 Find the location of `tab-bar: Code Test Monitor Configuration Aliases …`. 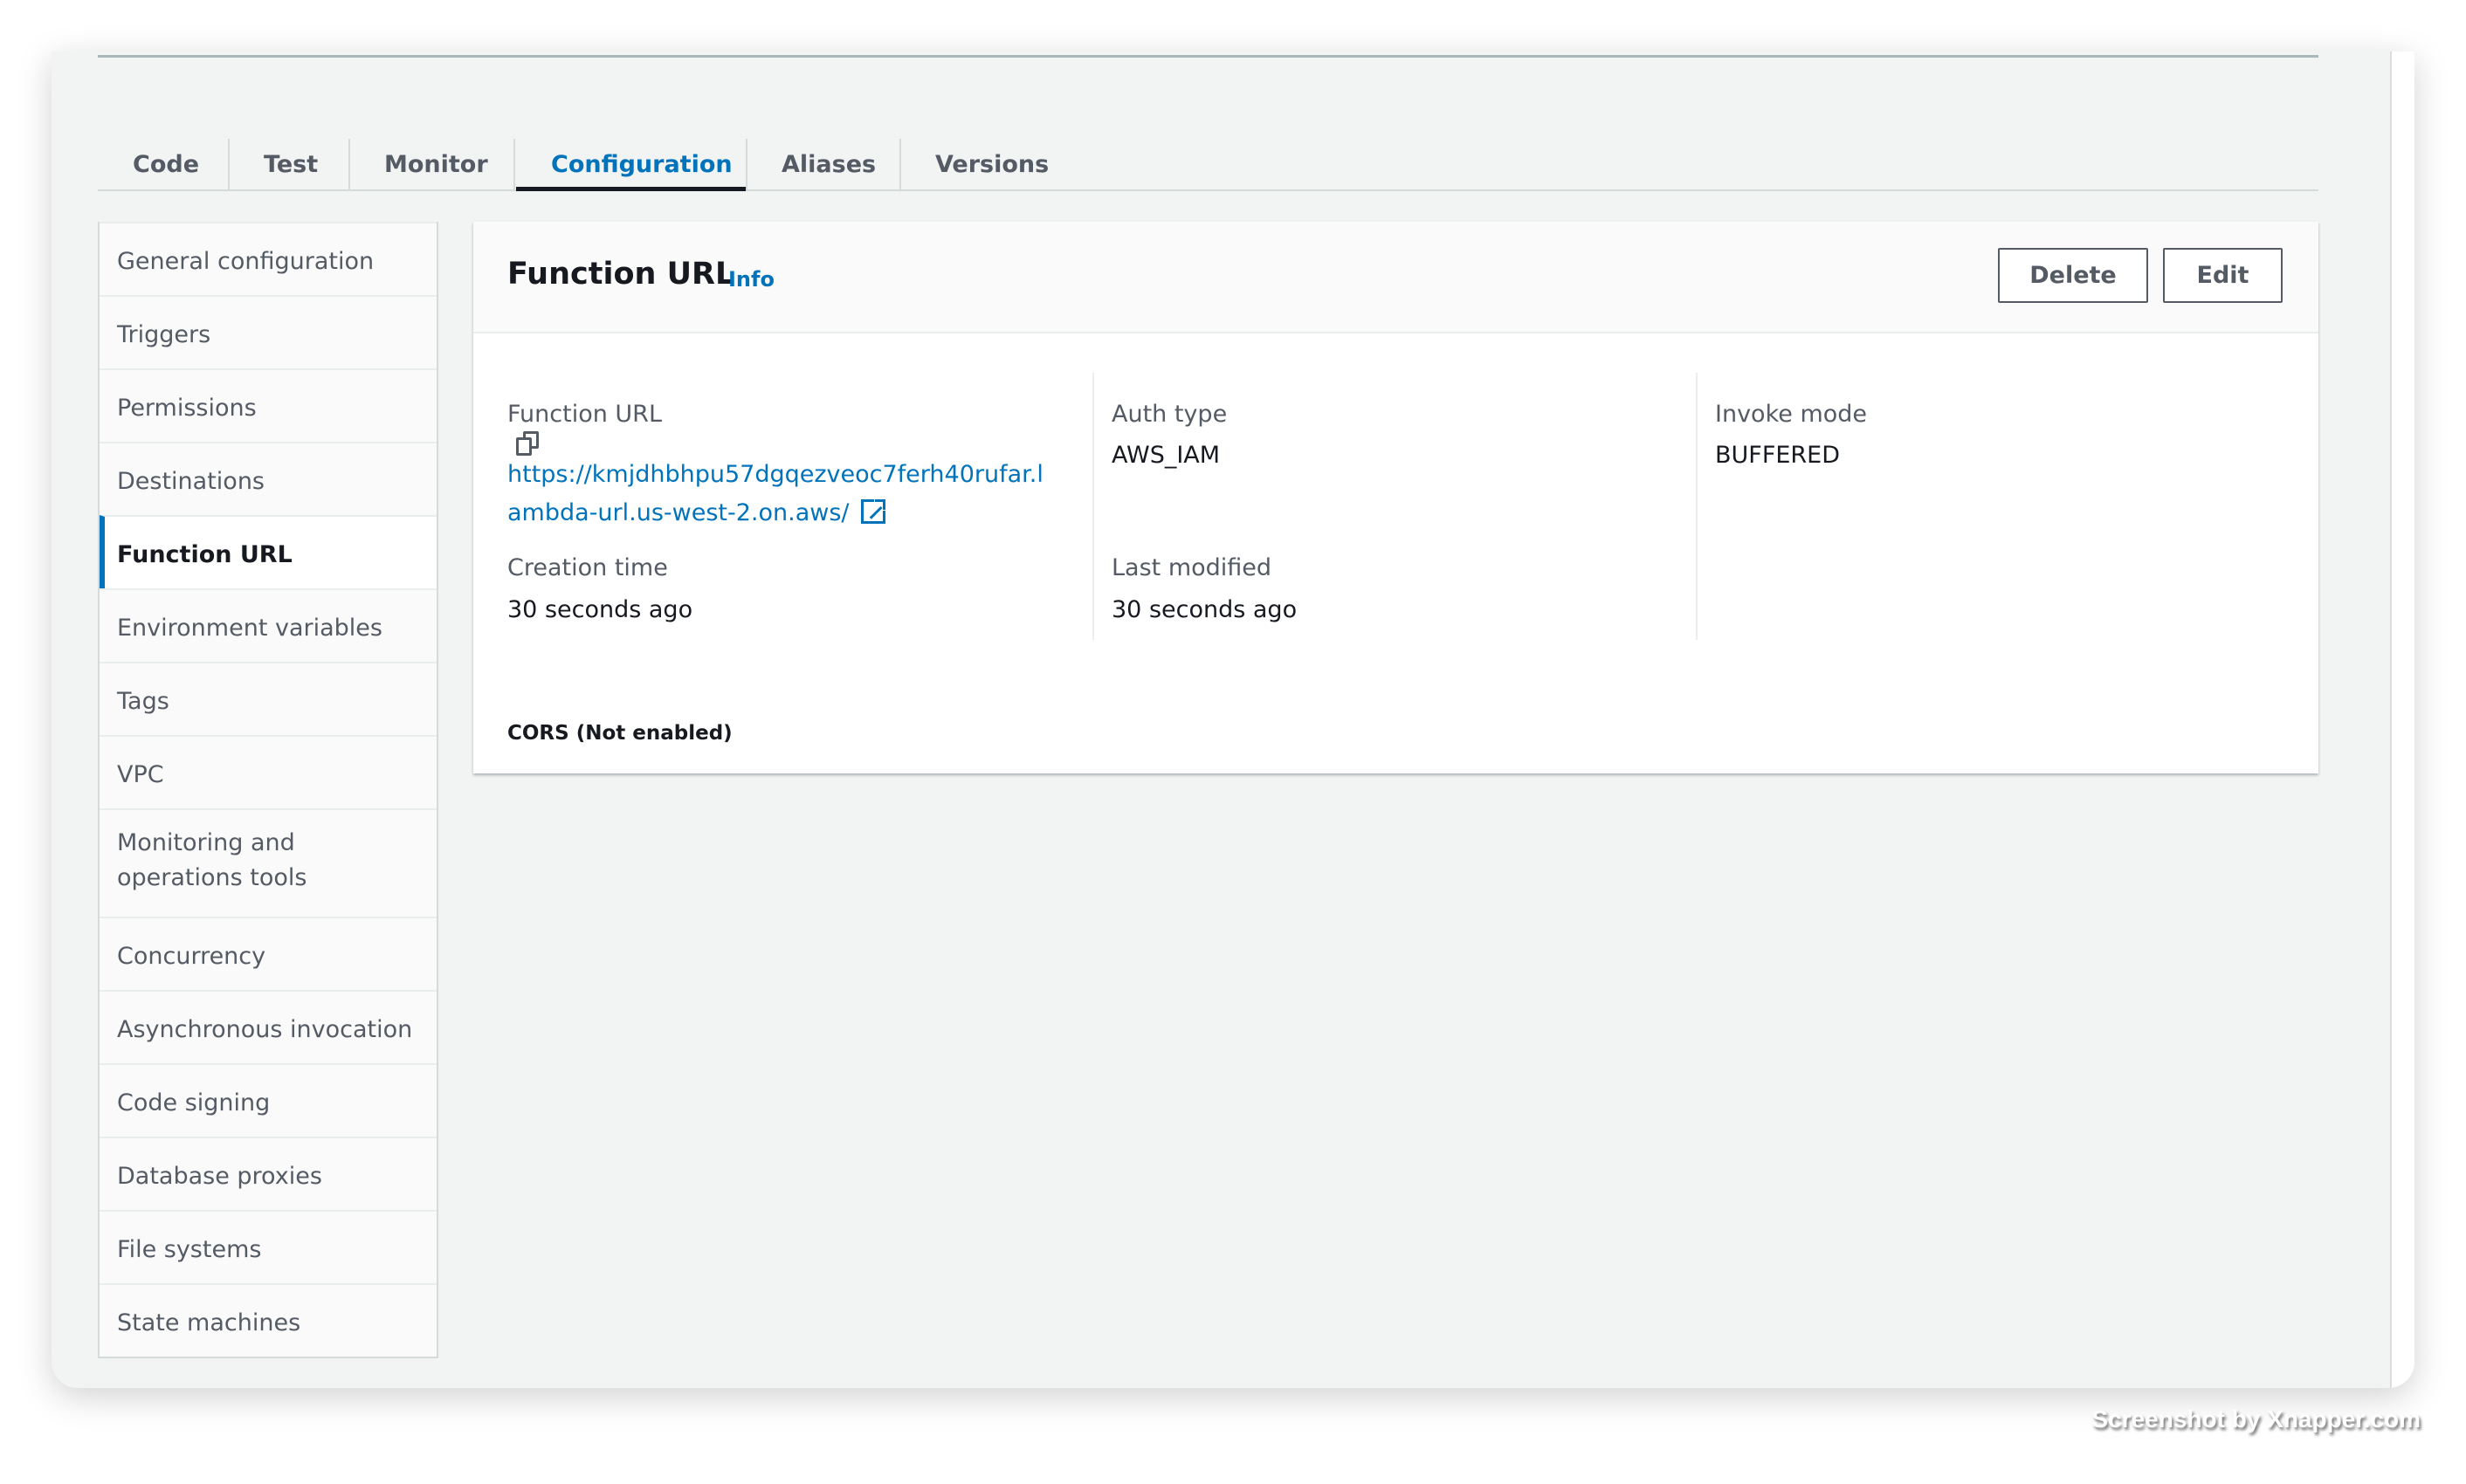

tab-bar: Code Test Monitor Configuration Aliases … is located at coordinates (1208, 165).